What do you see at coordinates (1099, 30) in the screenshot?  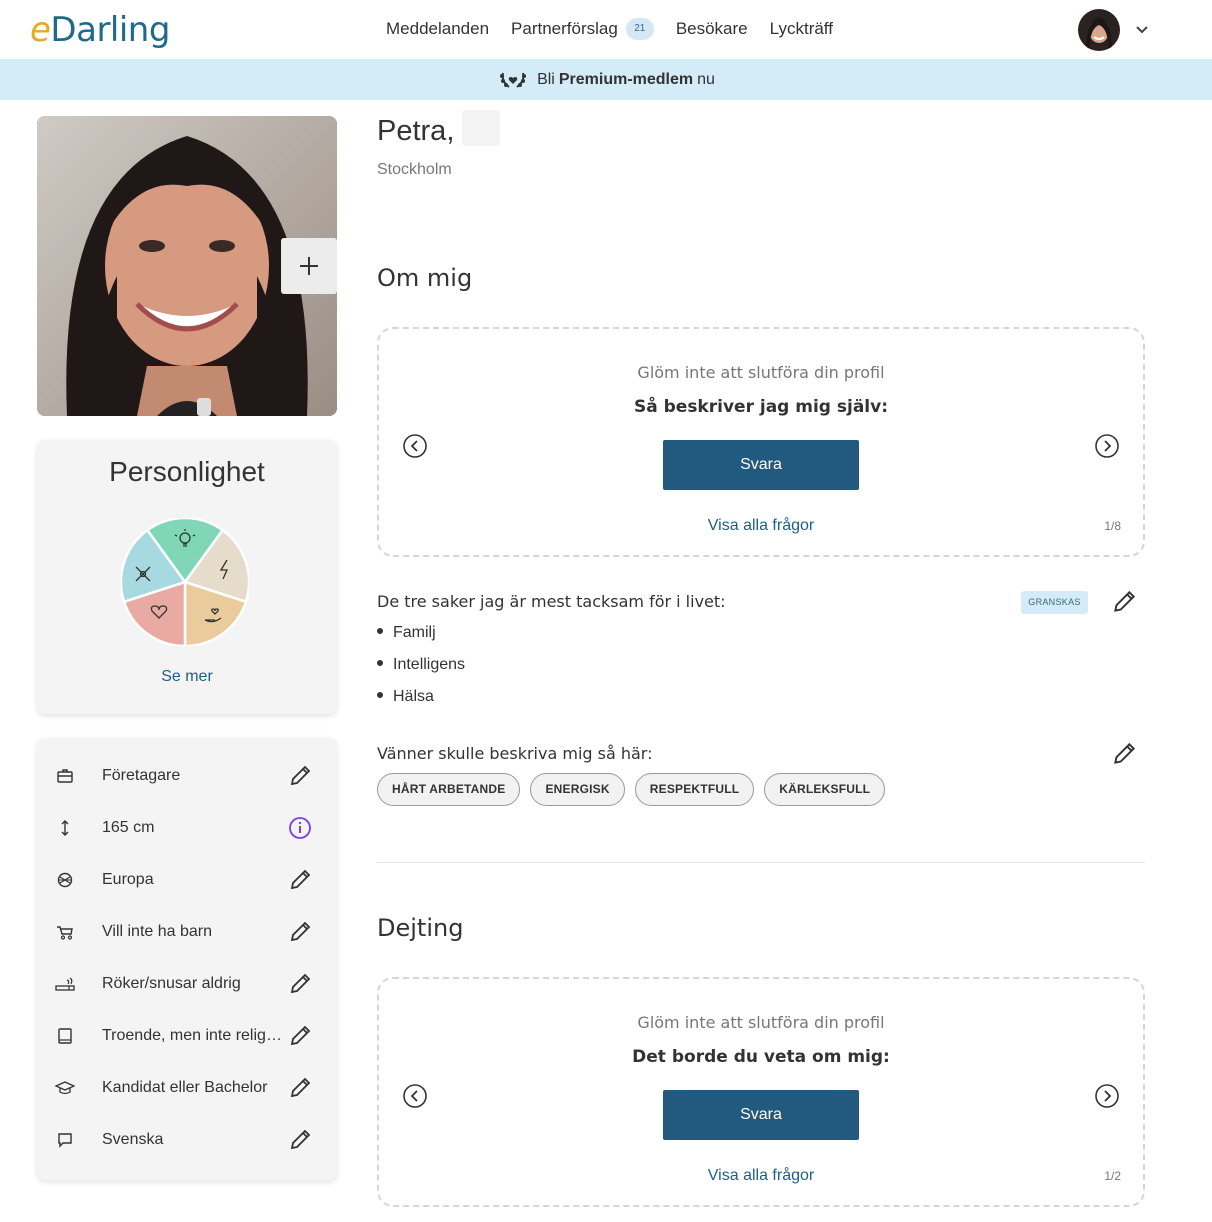 I see `user-avatar` at bounding box center [1099, 30].